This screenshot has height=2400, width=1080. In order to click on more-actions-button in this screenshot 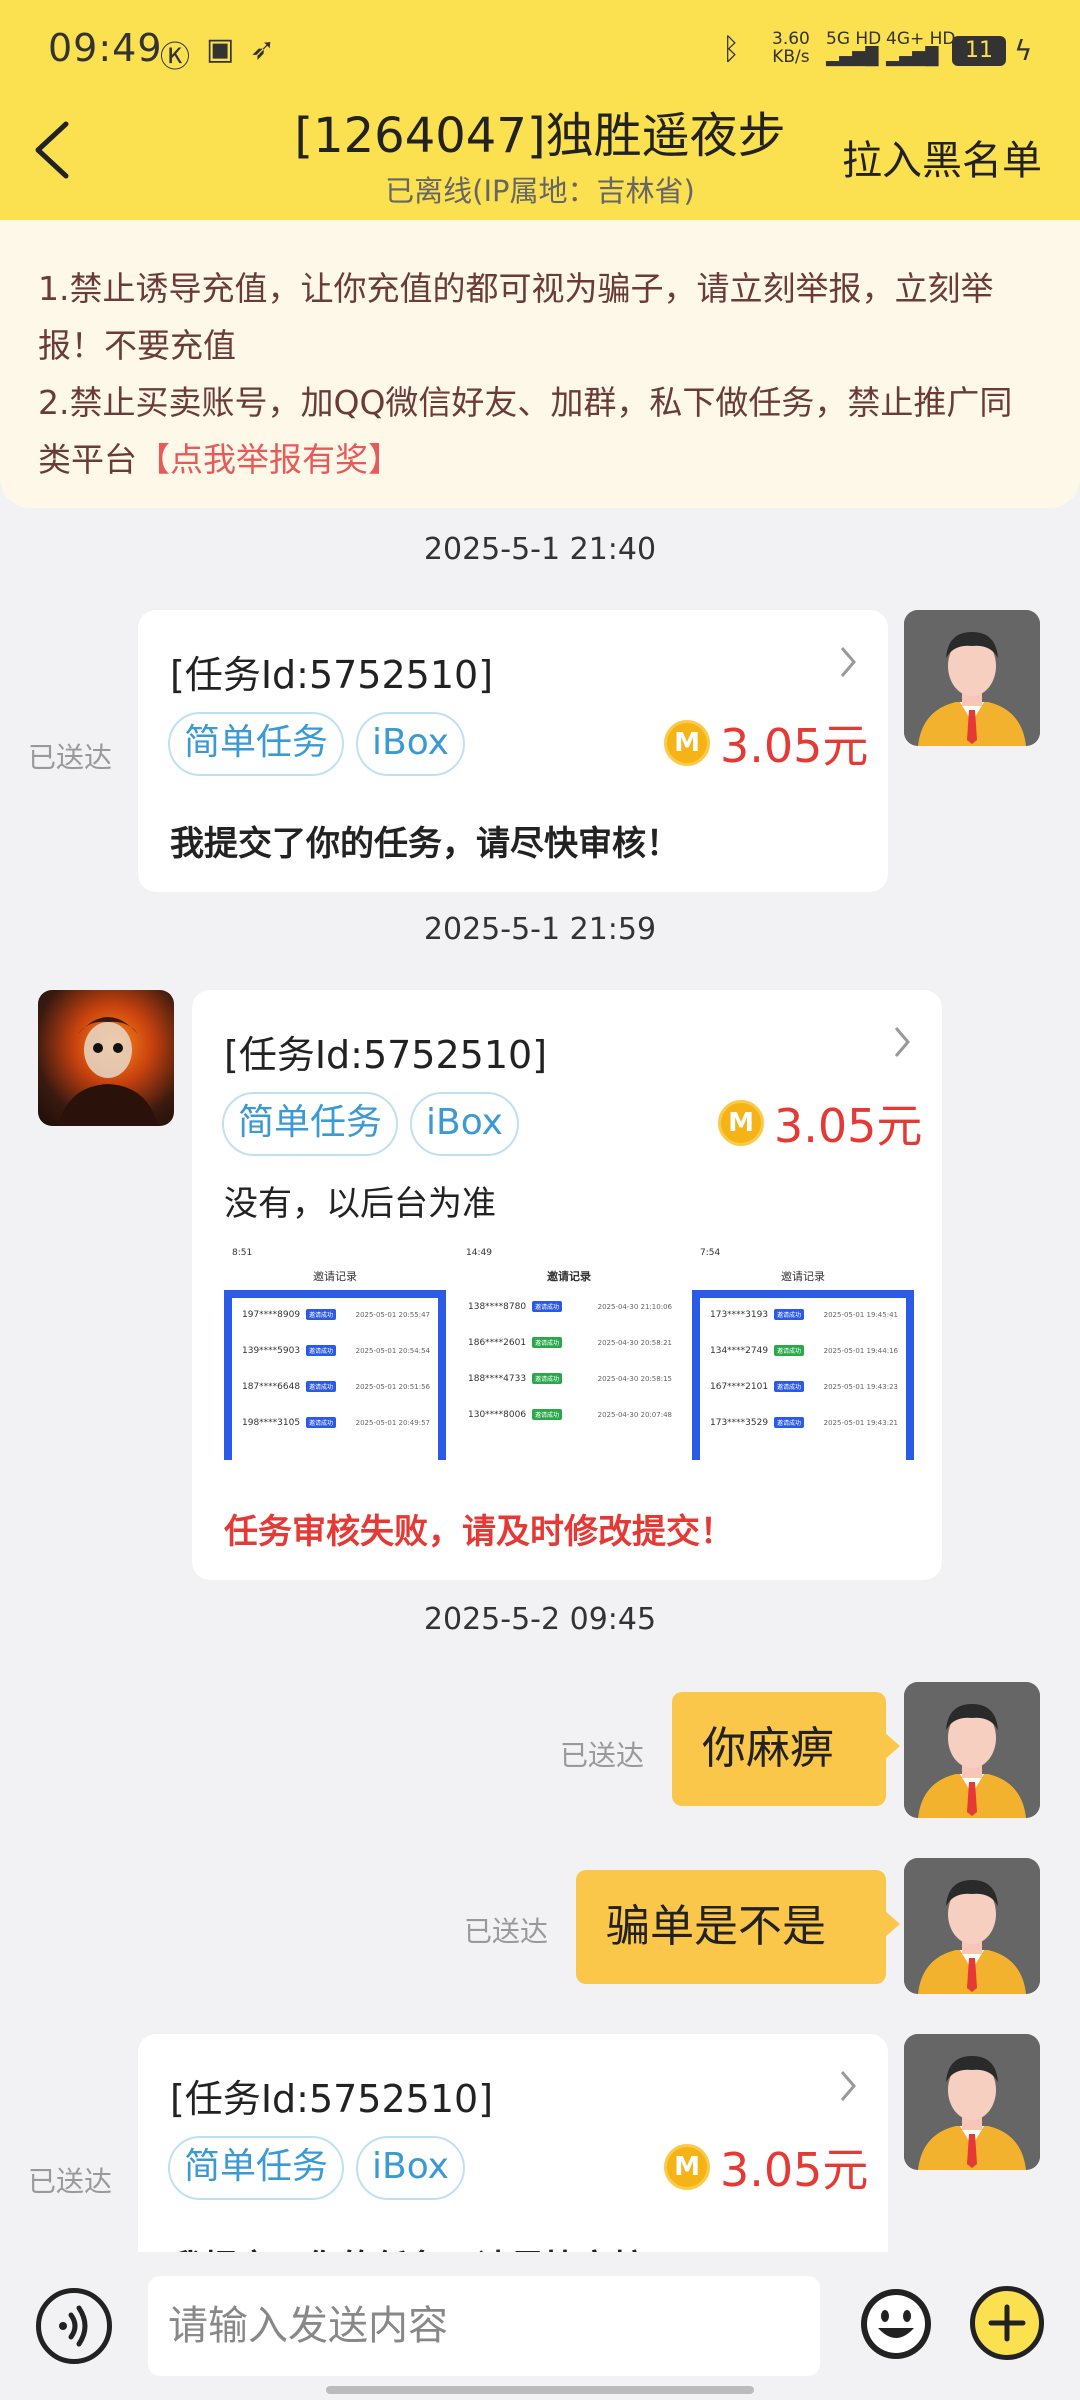, I will do `click(1007, 2323)`.